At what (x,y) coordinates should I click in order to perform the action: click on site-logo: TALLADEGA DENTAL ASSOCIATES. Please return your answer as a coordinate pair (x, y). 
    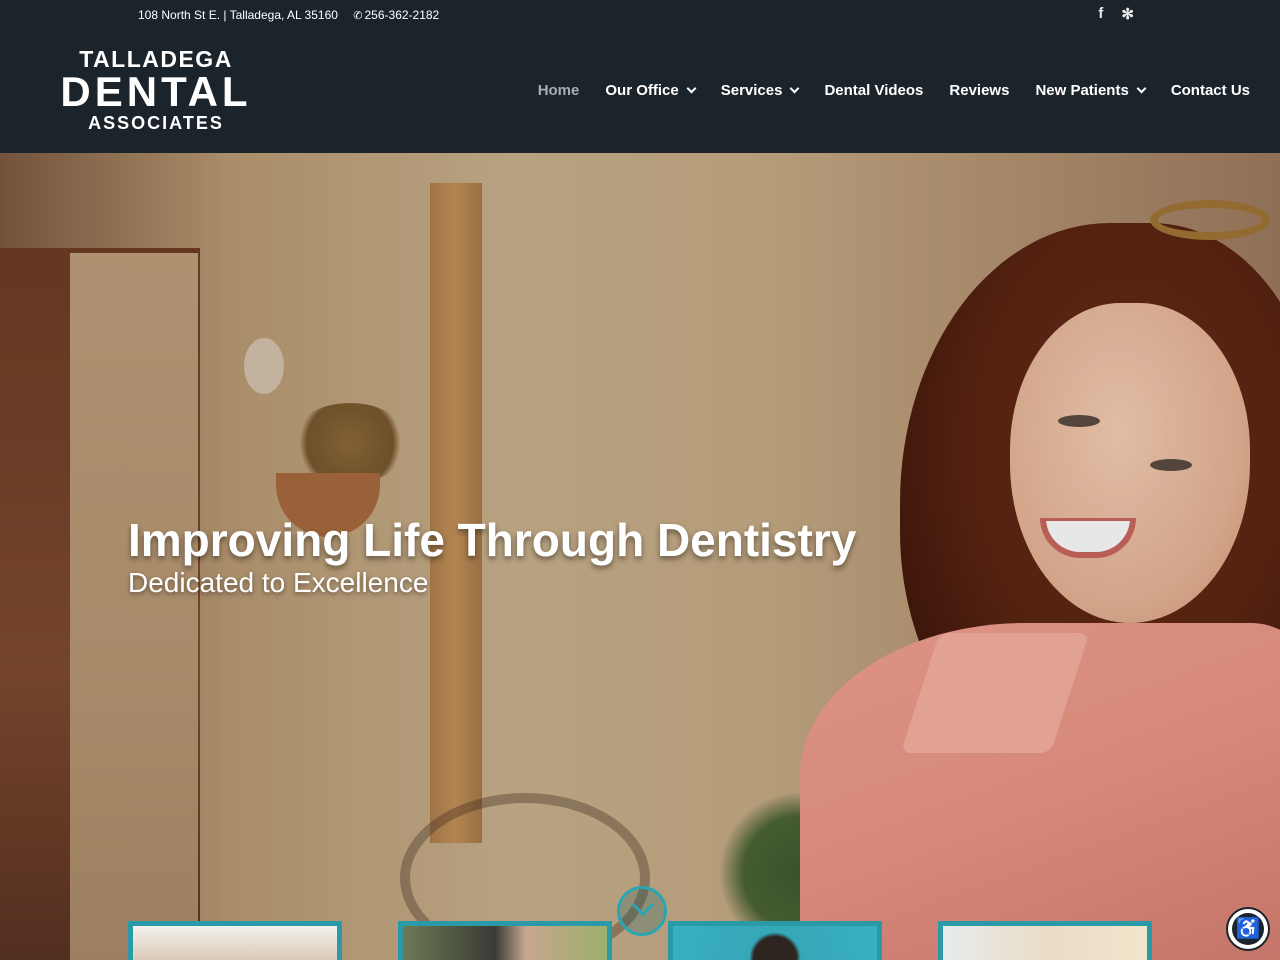
    Looking at the image, I should click on (156, 90).